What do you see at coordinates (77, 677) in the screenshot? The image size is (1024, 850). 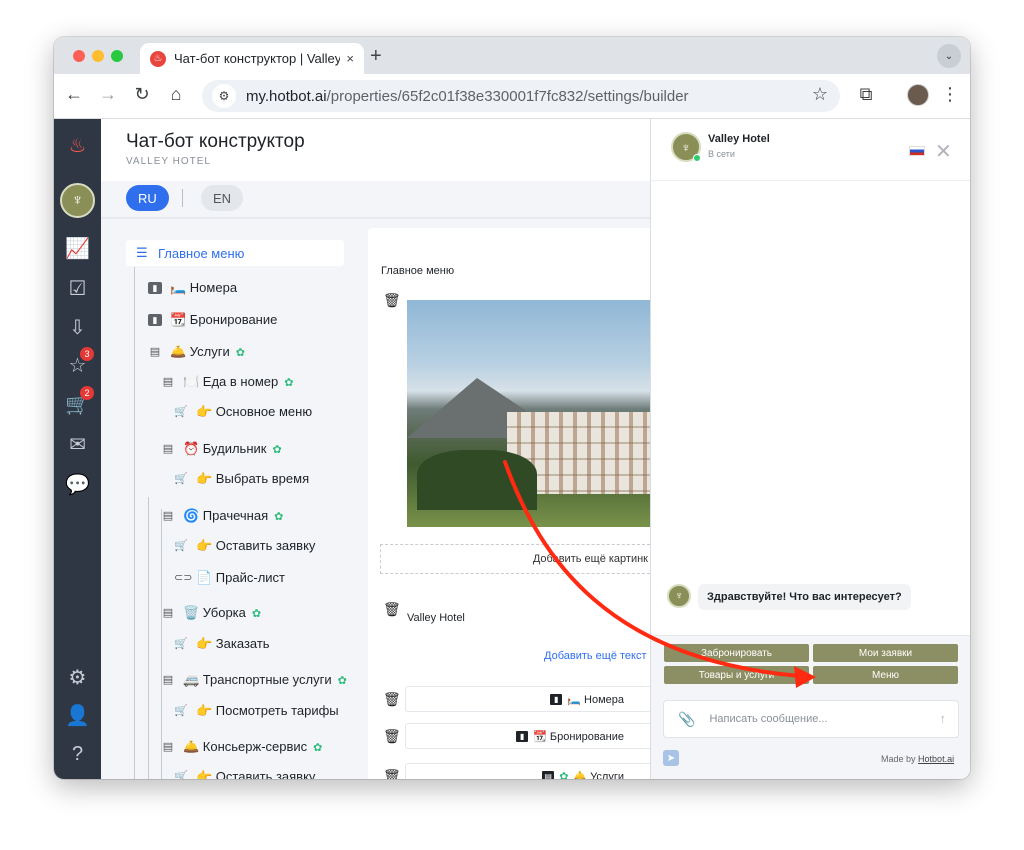 I see `settings-gear-icon: ⚙` at bounding box center [77, 677].